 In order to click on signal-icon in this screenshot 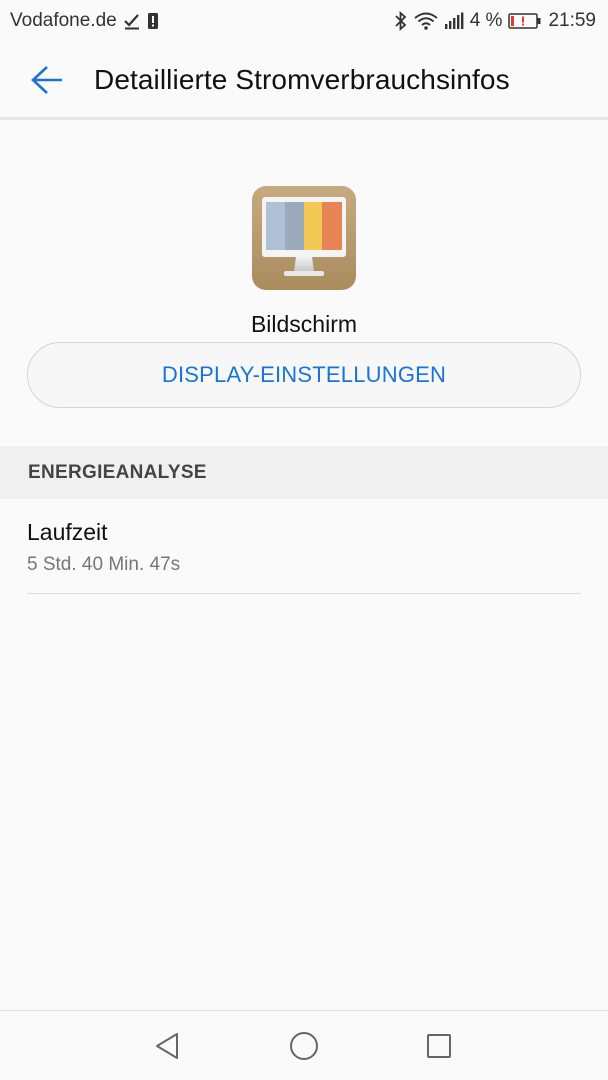, I will do `click(454, 21)`.